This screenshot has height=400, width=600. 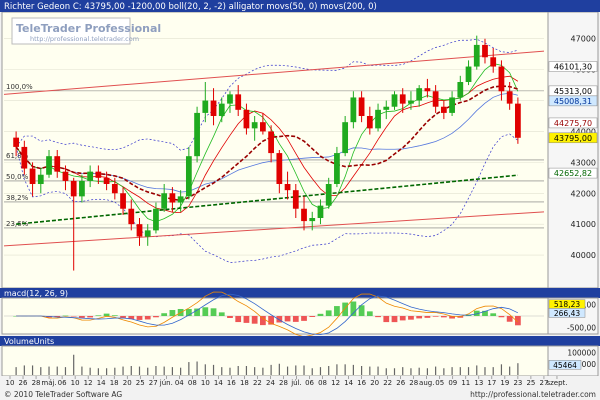 What do you see at coordinates (504, 383) in the screenshot?
I see `x-tick-label: 19` at bounding box center [504, 383].